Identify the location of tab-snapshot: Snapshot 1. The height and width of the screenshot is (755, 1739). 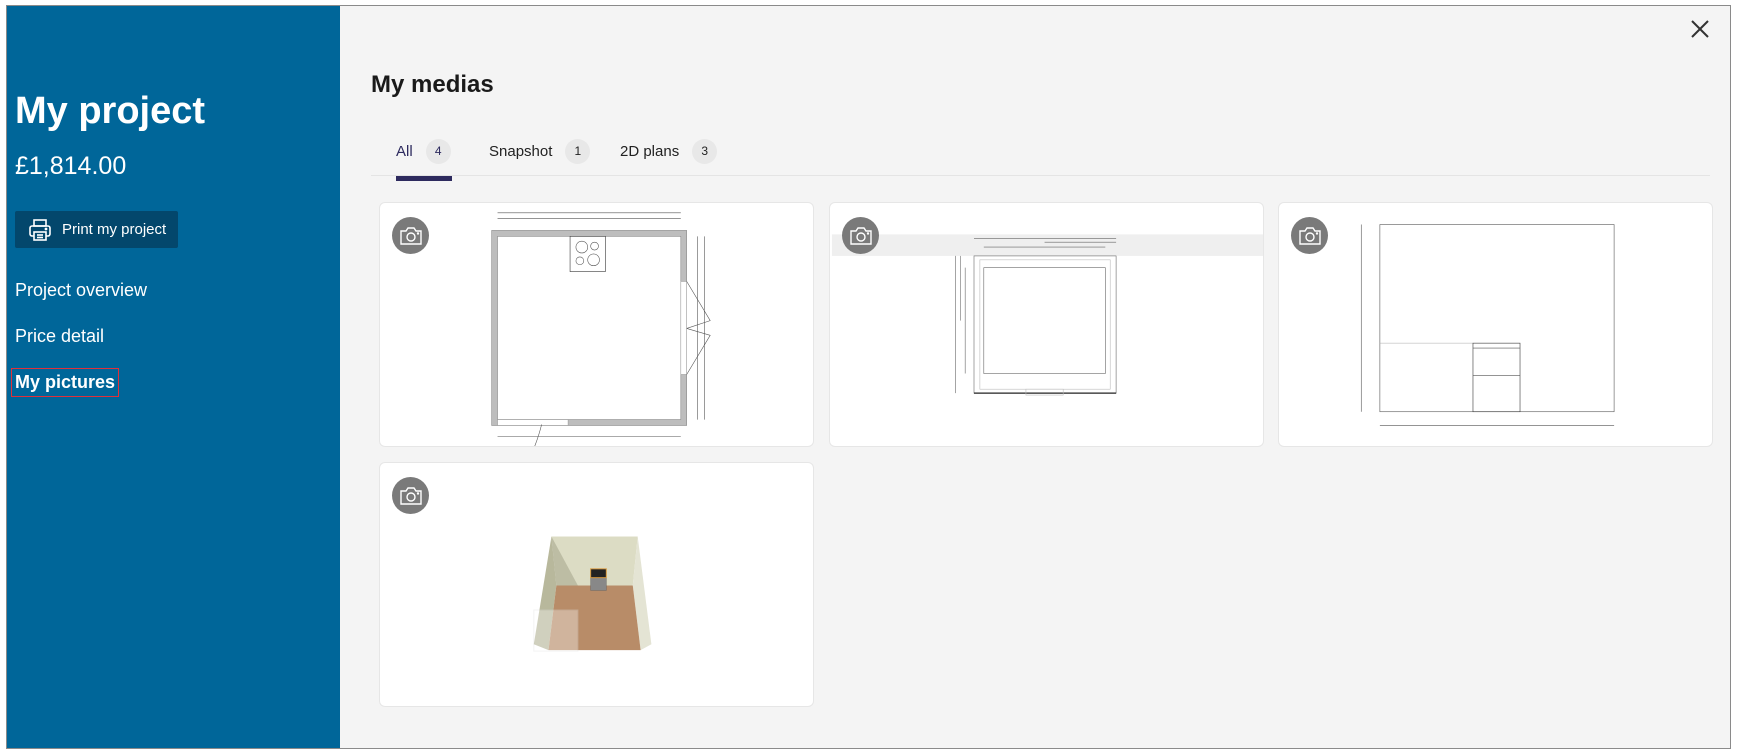
(540, 151).